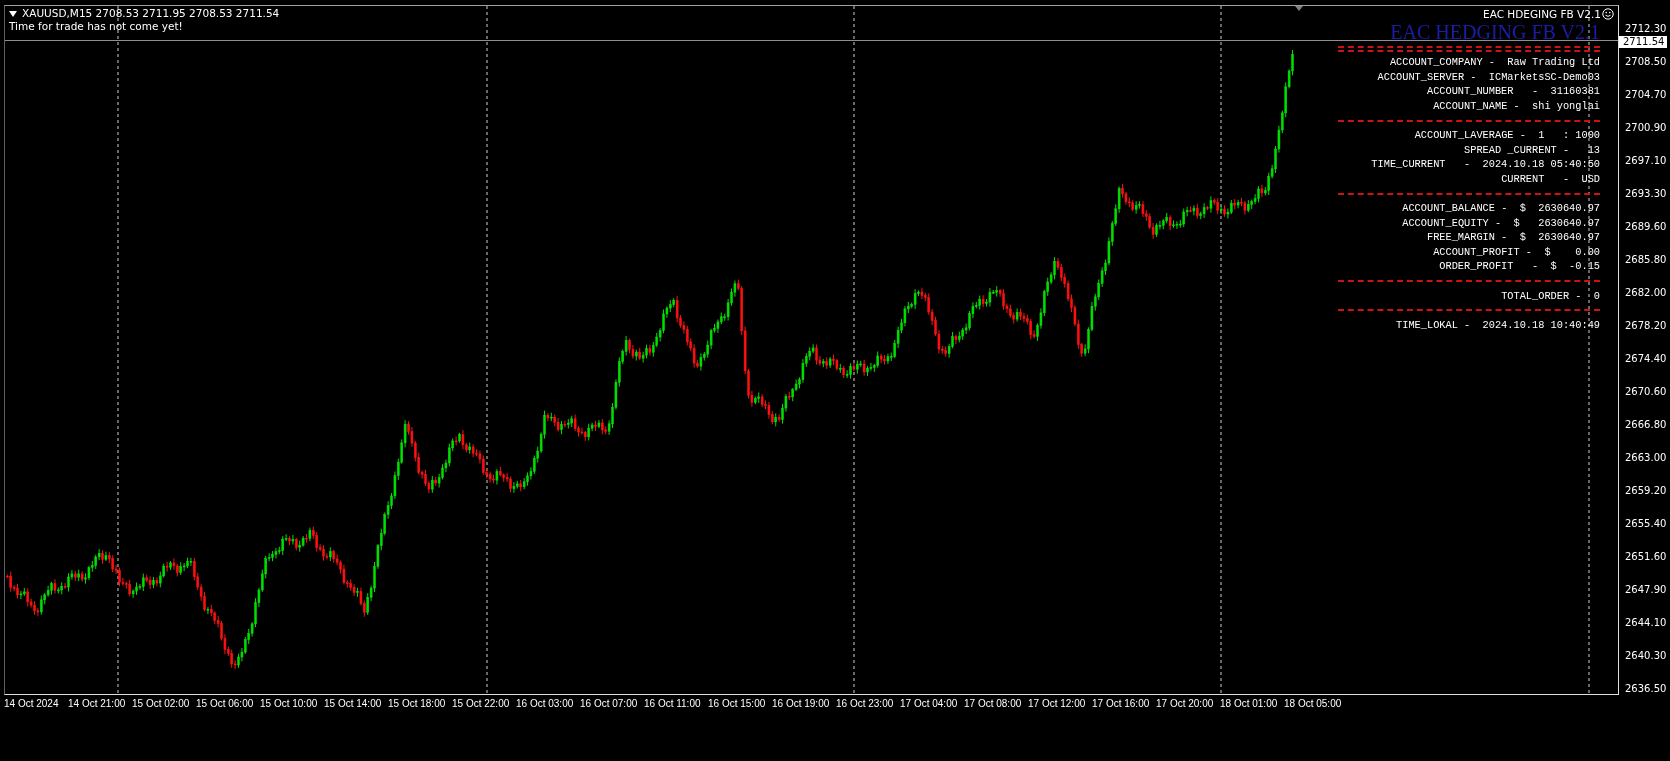 This screenshot has width=1670, height=761. I want to click on price-label: 2712.30, so click(1646, 28).